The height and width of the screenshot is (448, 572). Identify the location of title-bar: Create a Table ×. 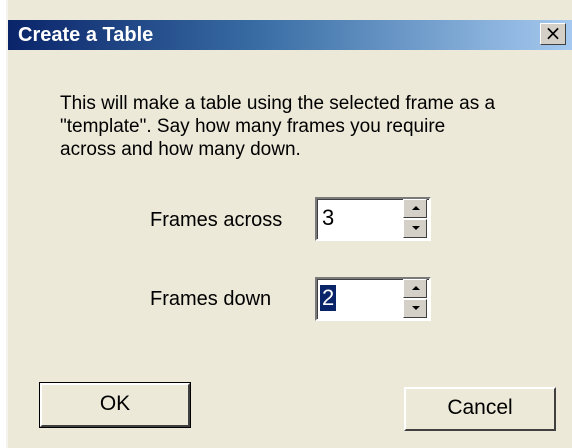
(290, 35).